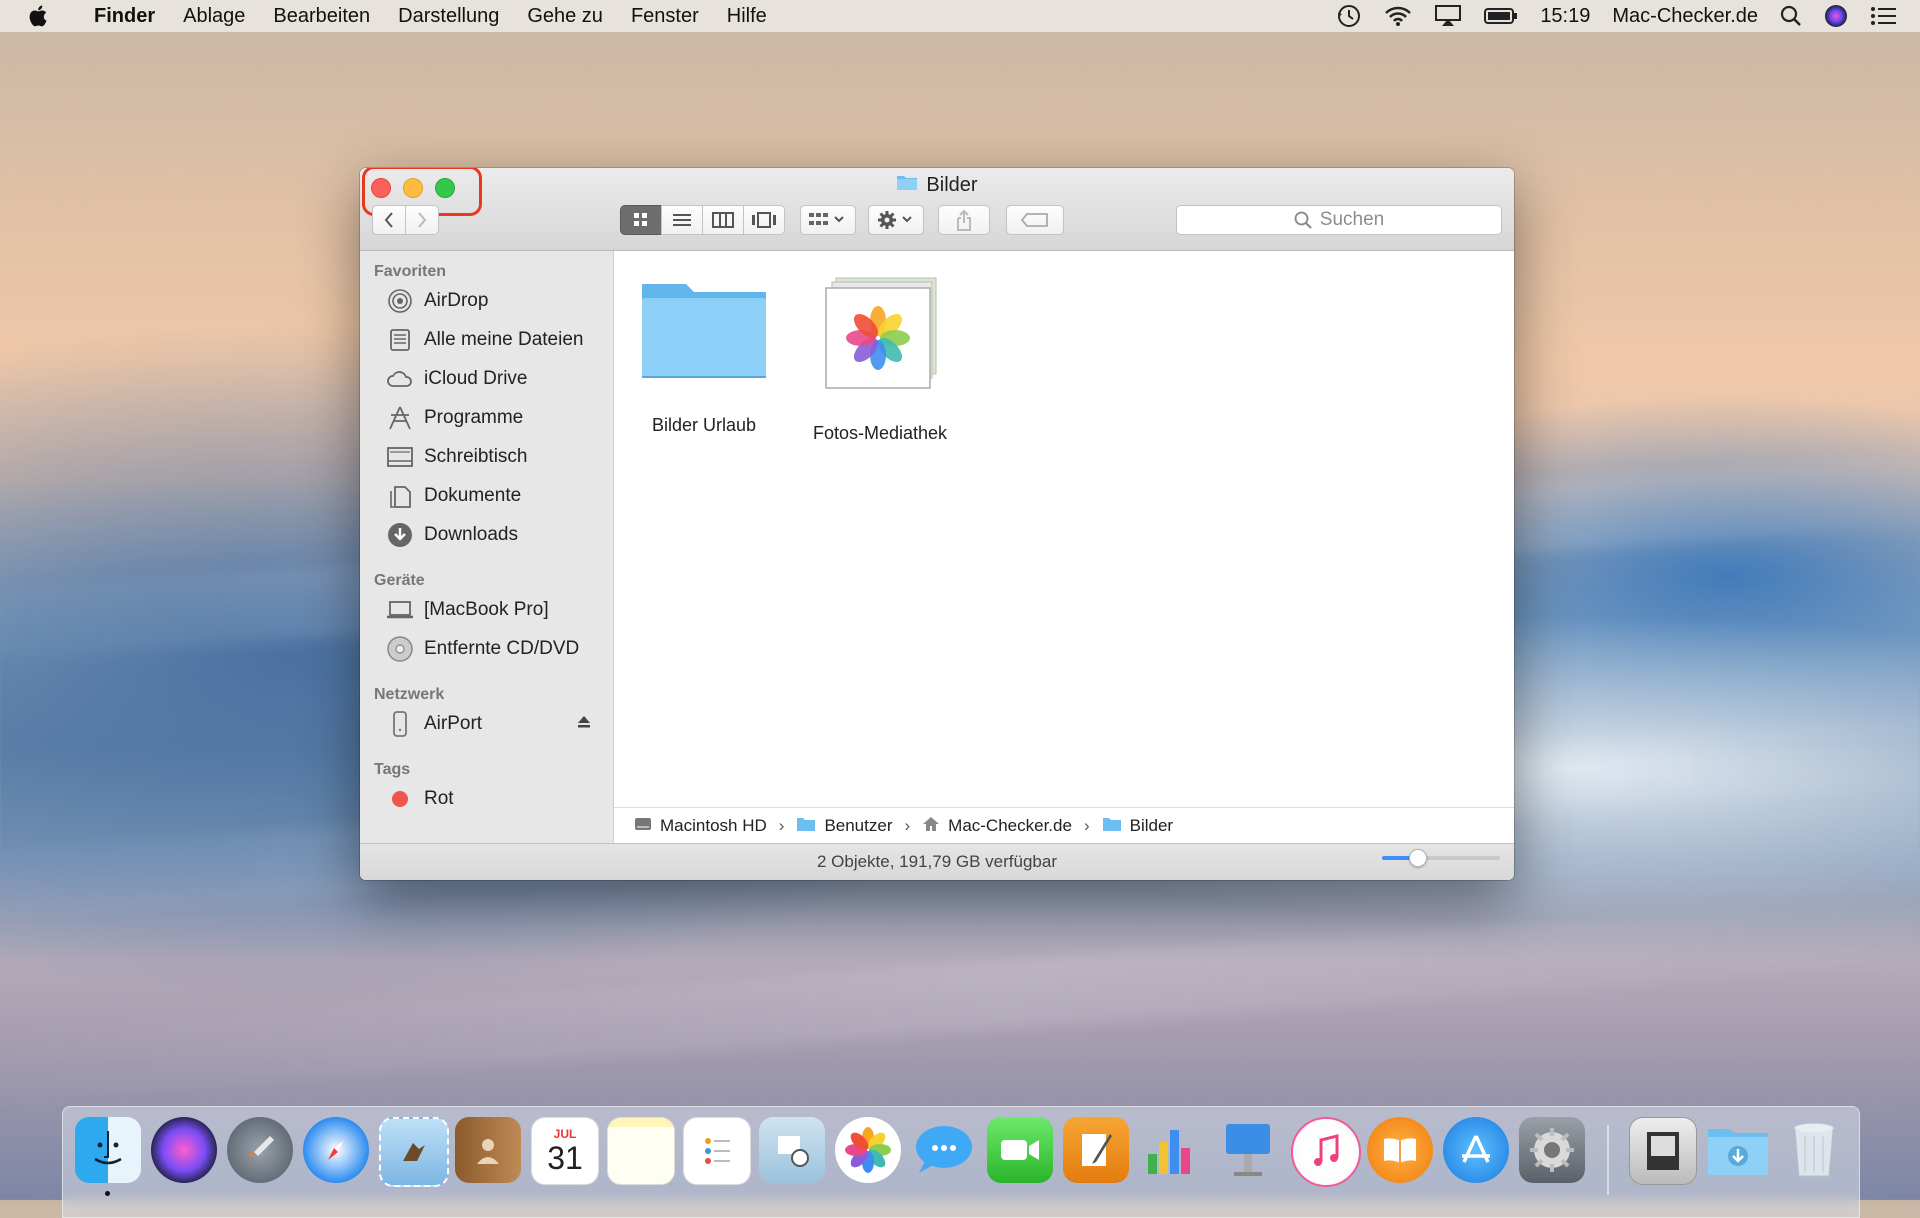  Describe the element at coordinates (1349, 16) in the screenshot. I see `time-machine-icon` at that location.